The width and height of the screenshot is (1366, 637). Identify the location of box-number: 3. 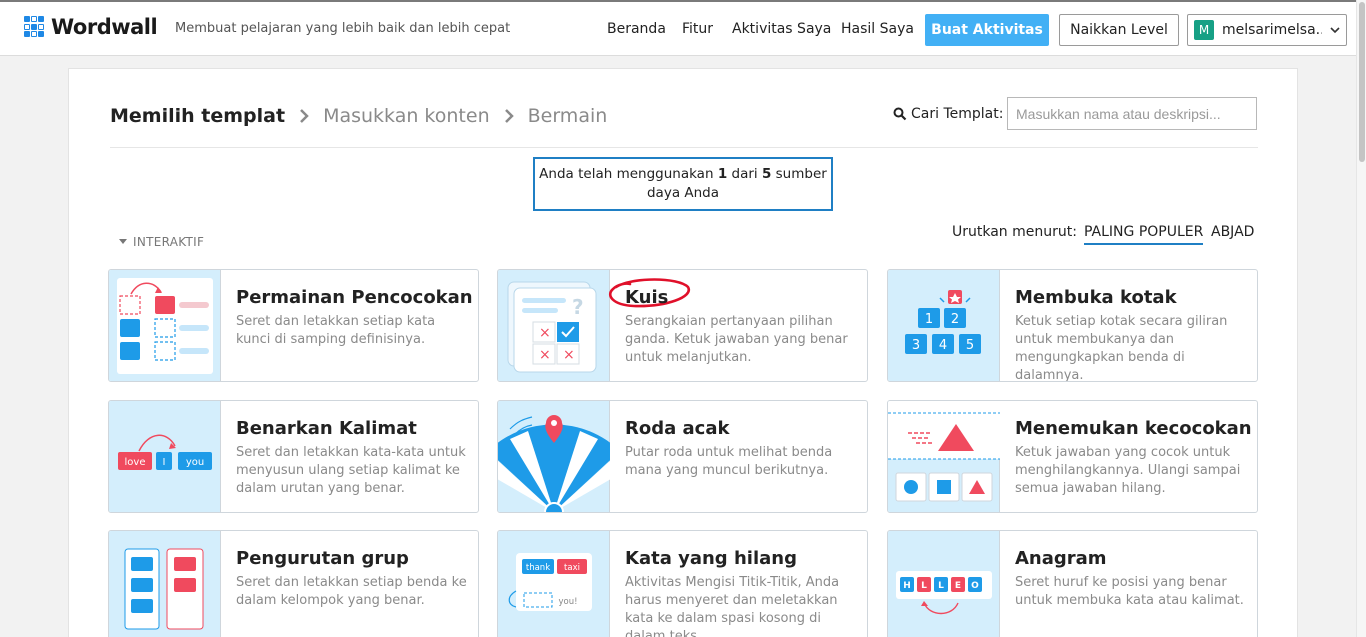
(916, 345).